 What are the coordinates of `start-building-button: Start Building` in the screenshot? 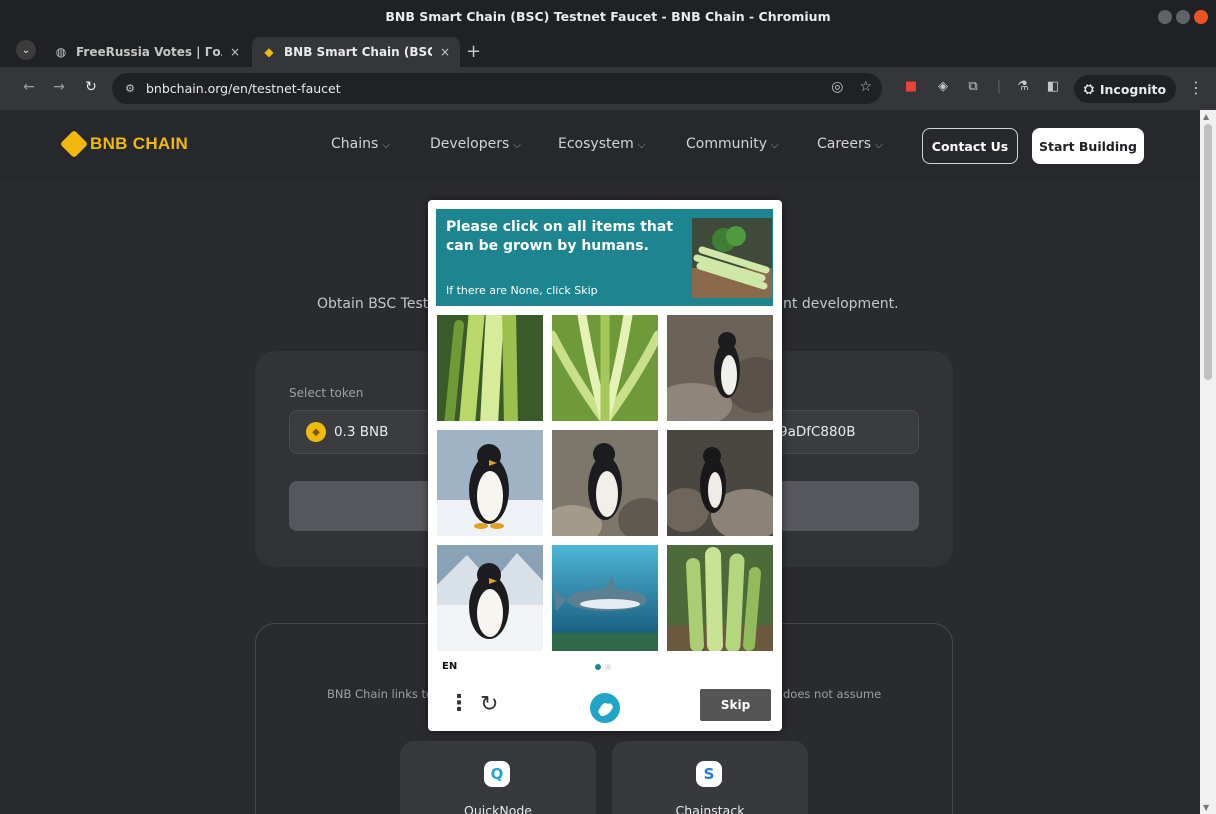 It's located at (1088, 146).